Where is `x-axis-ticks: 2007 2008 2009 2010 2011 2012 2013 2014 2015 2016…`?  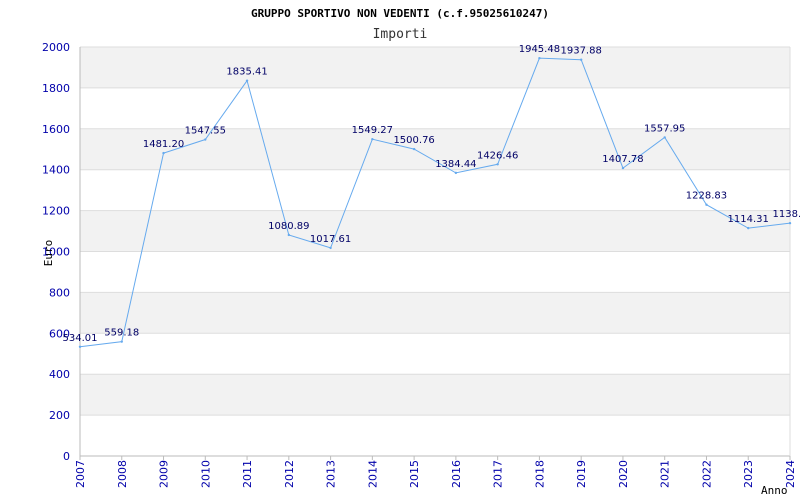 x-axis-ticks: 2007 2008 2009 2010 2011 2012 2013 2014 2015 2016… is located at coordinates (435, 472).